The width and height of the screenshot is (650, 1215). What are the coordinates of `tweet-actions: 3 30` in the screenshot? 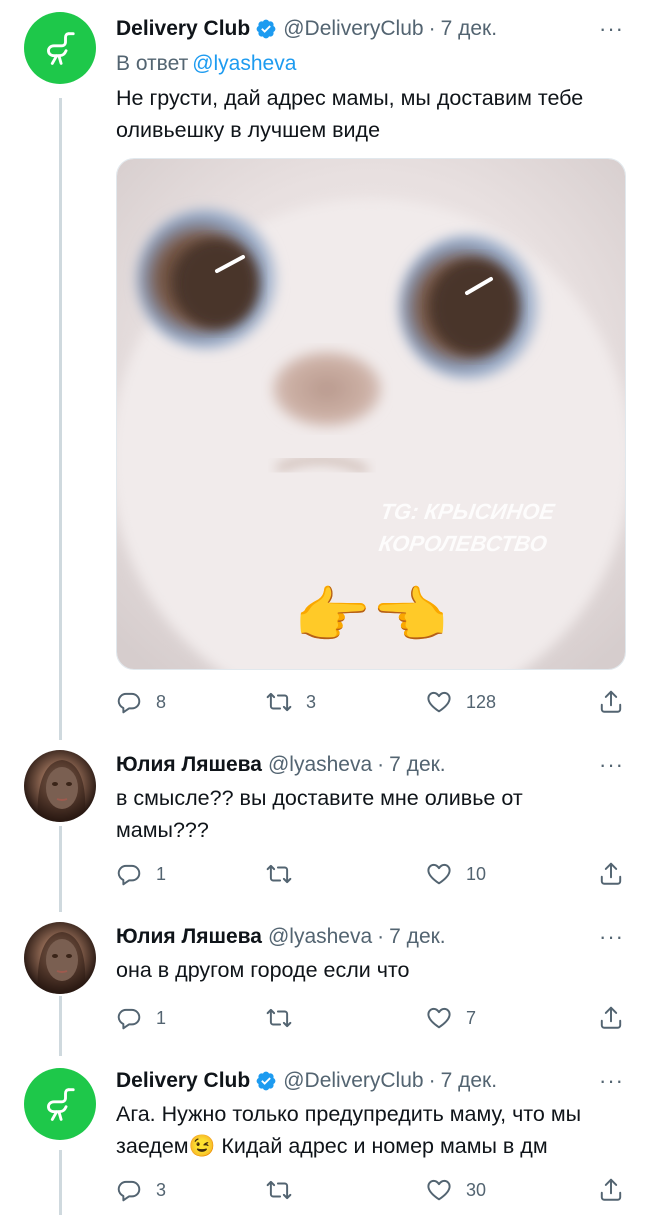 It's located at (372, 1190).